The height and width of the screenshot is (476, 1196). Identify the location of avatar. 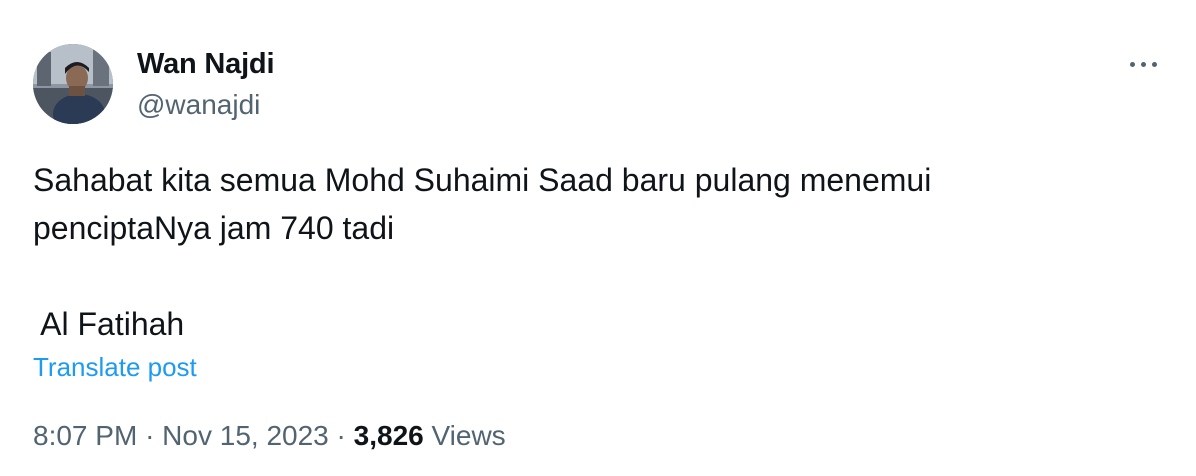
(73, 84).